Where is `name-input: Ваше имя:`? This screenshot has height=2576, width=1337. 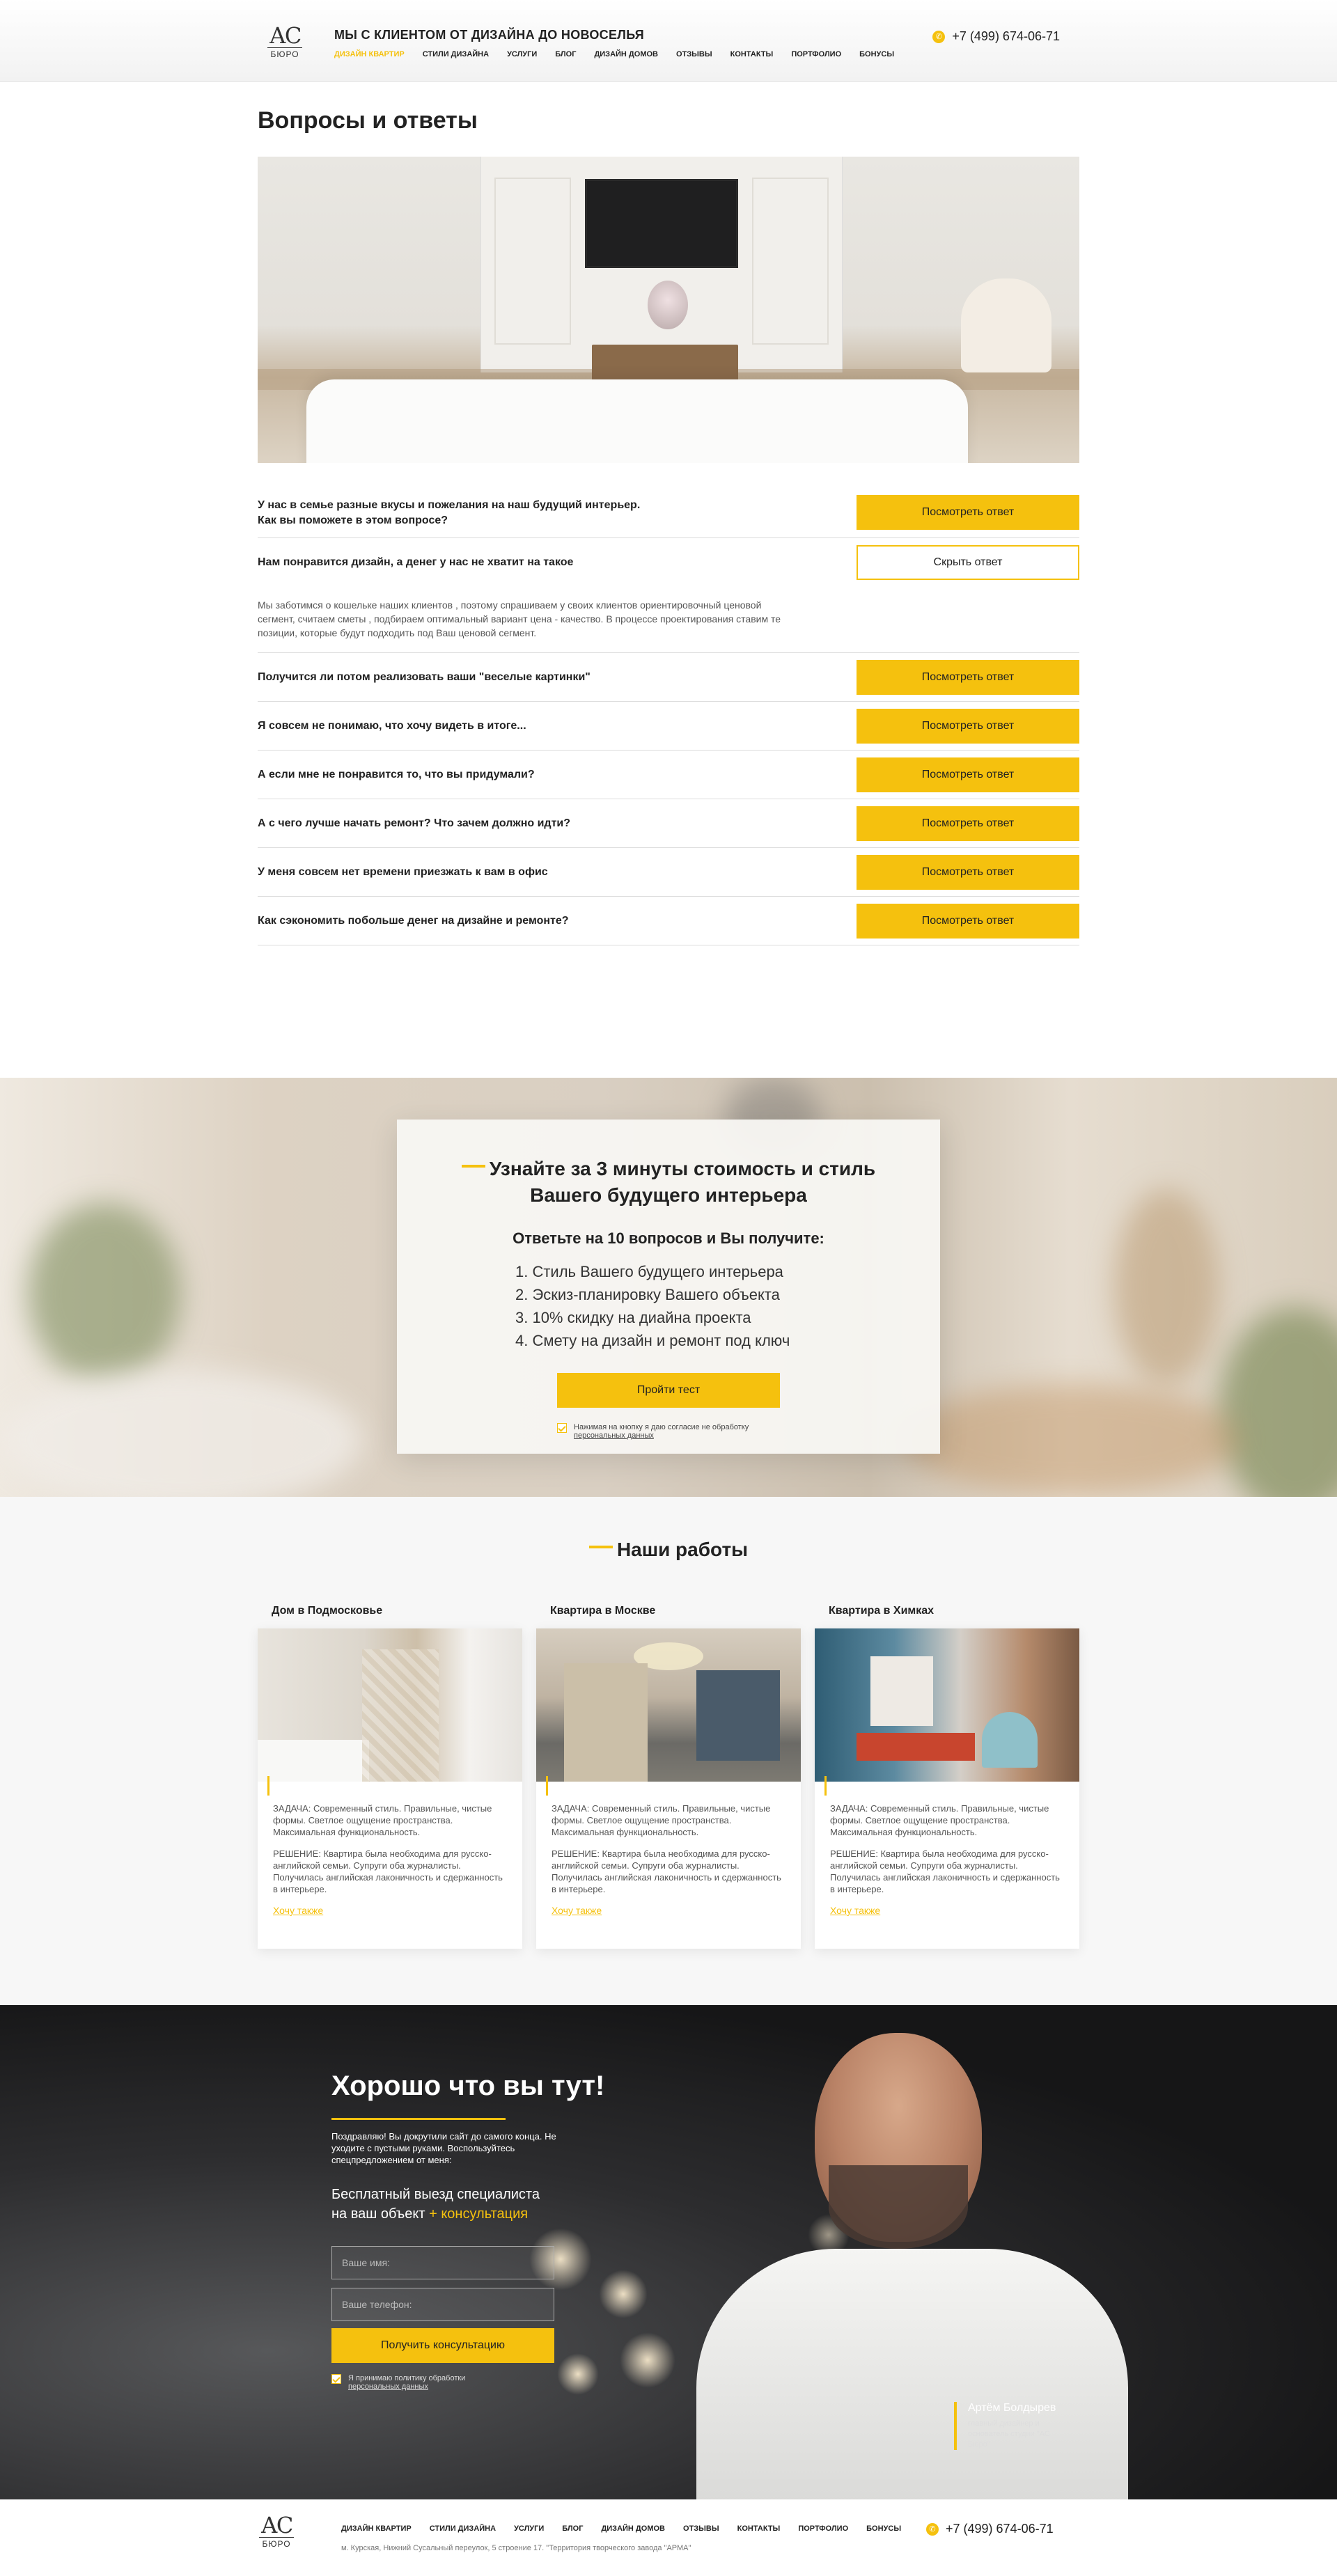 name-input: Ваше имя: is located at coordinates (443, 2262).